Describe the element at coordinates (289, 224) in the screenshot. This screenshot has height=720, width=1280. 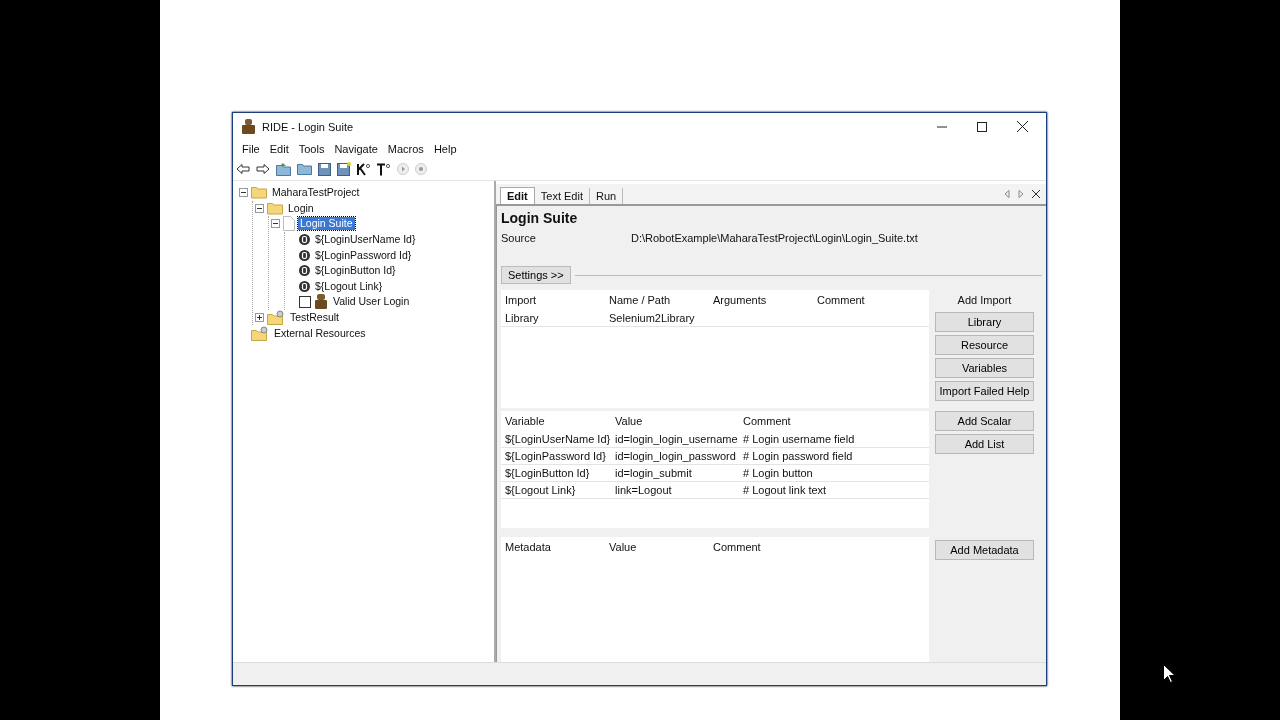
I see `file-icon` at that location.